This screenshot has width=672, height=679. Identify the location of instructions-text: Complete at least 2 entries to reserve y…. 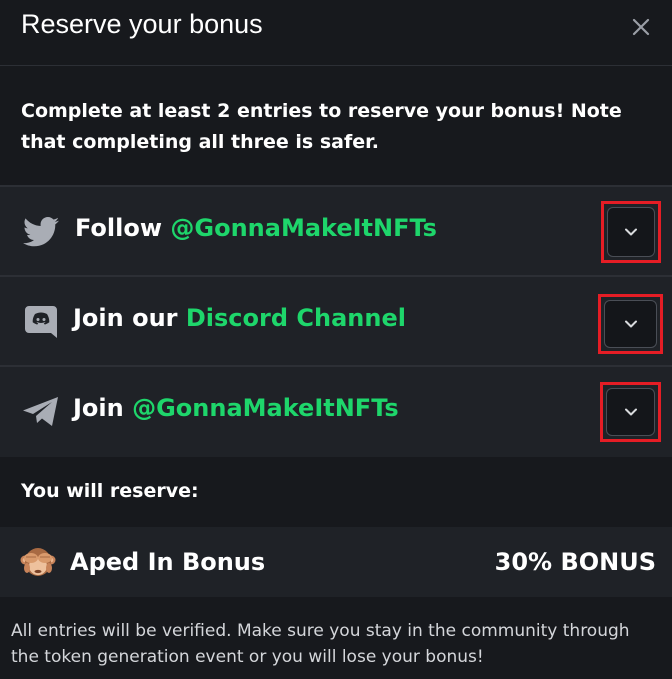
(321, 126).